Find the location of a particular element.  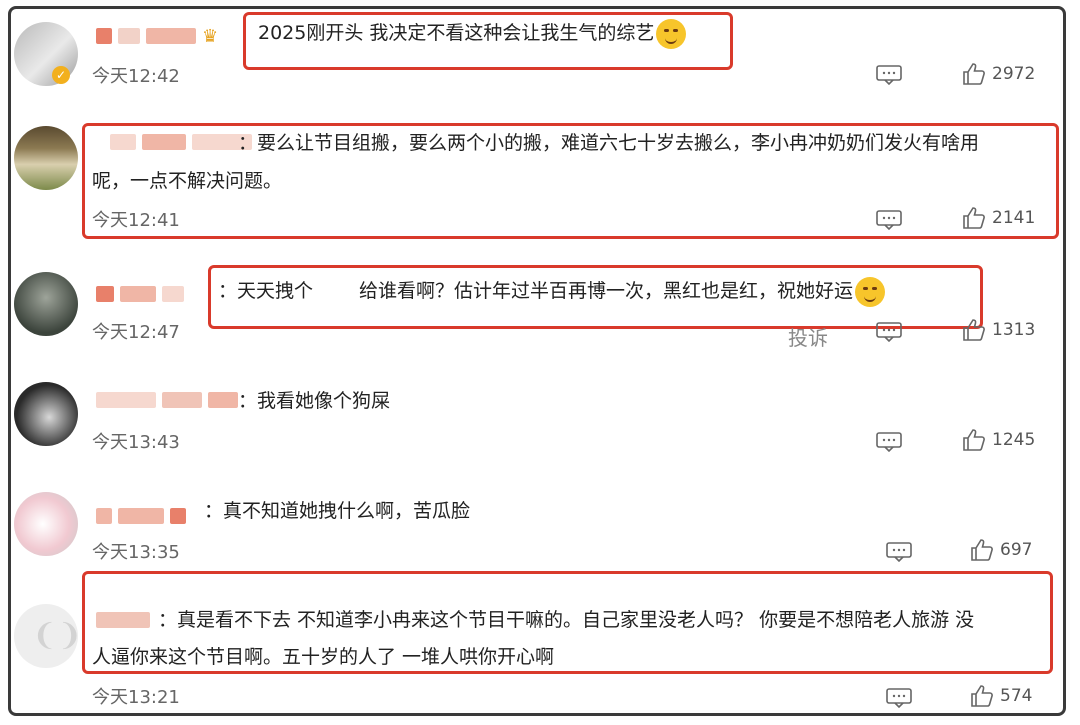

vip-badge-icon: ✓ is located at coordinates (61, 75).